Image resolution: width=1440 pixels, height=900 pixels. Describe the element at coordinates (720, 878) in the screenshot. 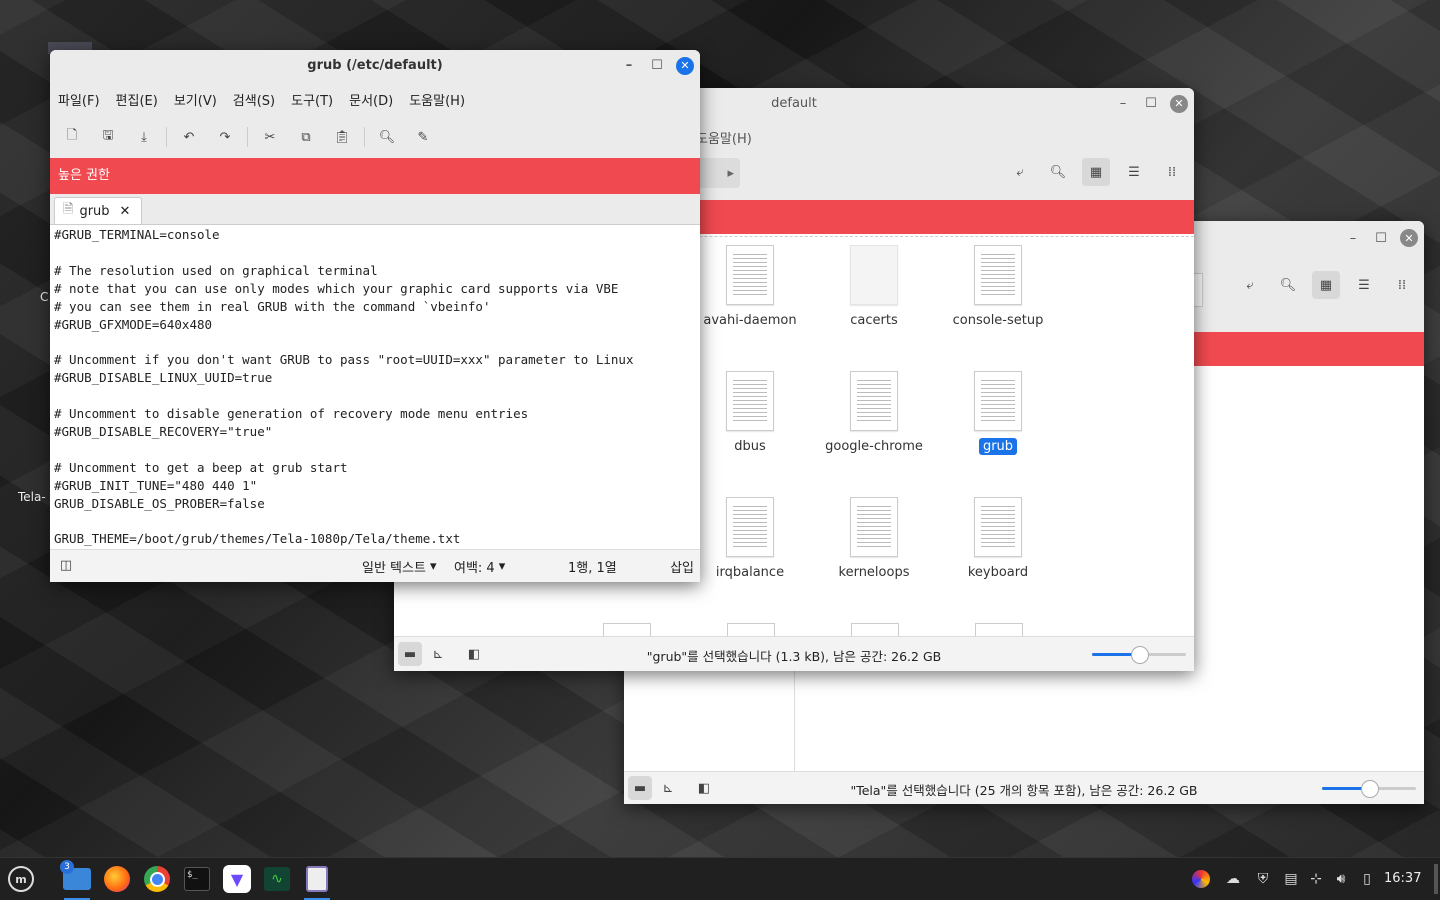

I see `taskbar: m 3 $_ ▼ ∿ ☁ ⛨ ▤ ⊹ 🔊︎ ▯ 16:37` at that location.